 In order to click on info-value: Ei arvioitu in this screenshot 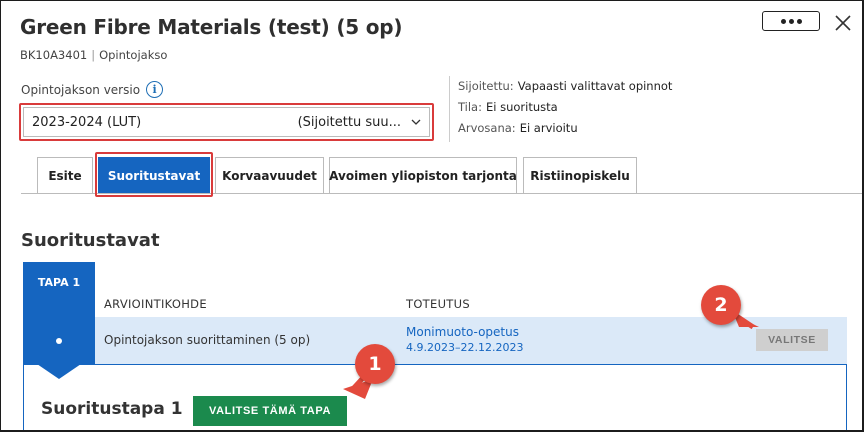, I will do `click(548, 128)`.